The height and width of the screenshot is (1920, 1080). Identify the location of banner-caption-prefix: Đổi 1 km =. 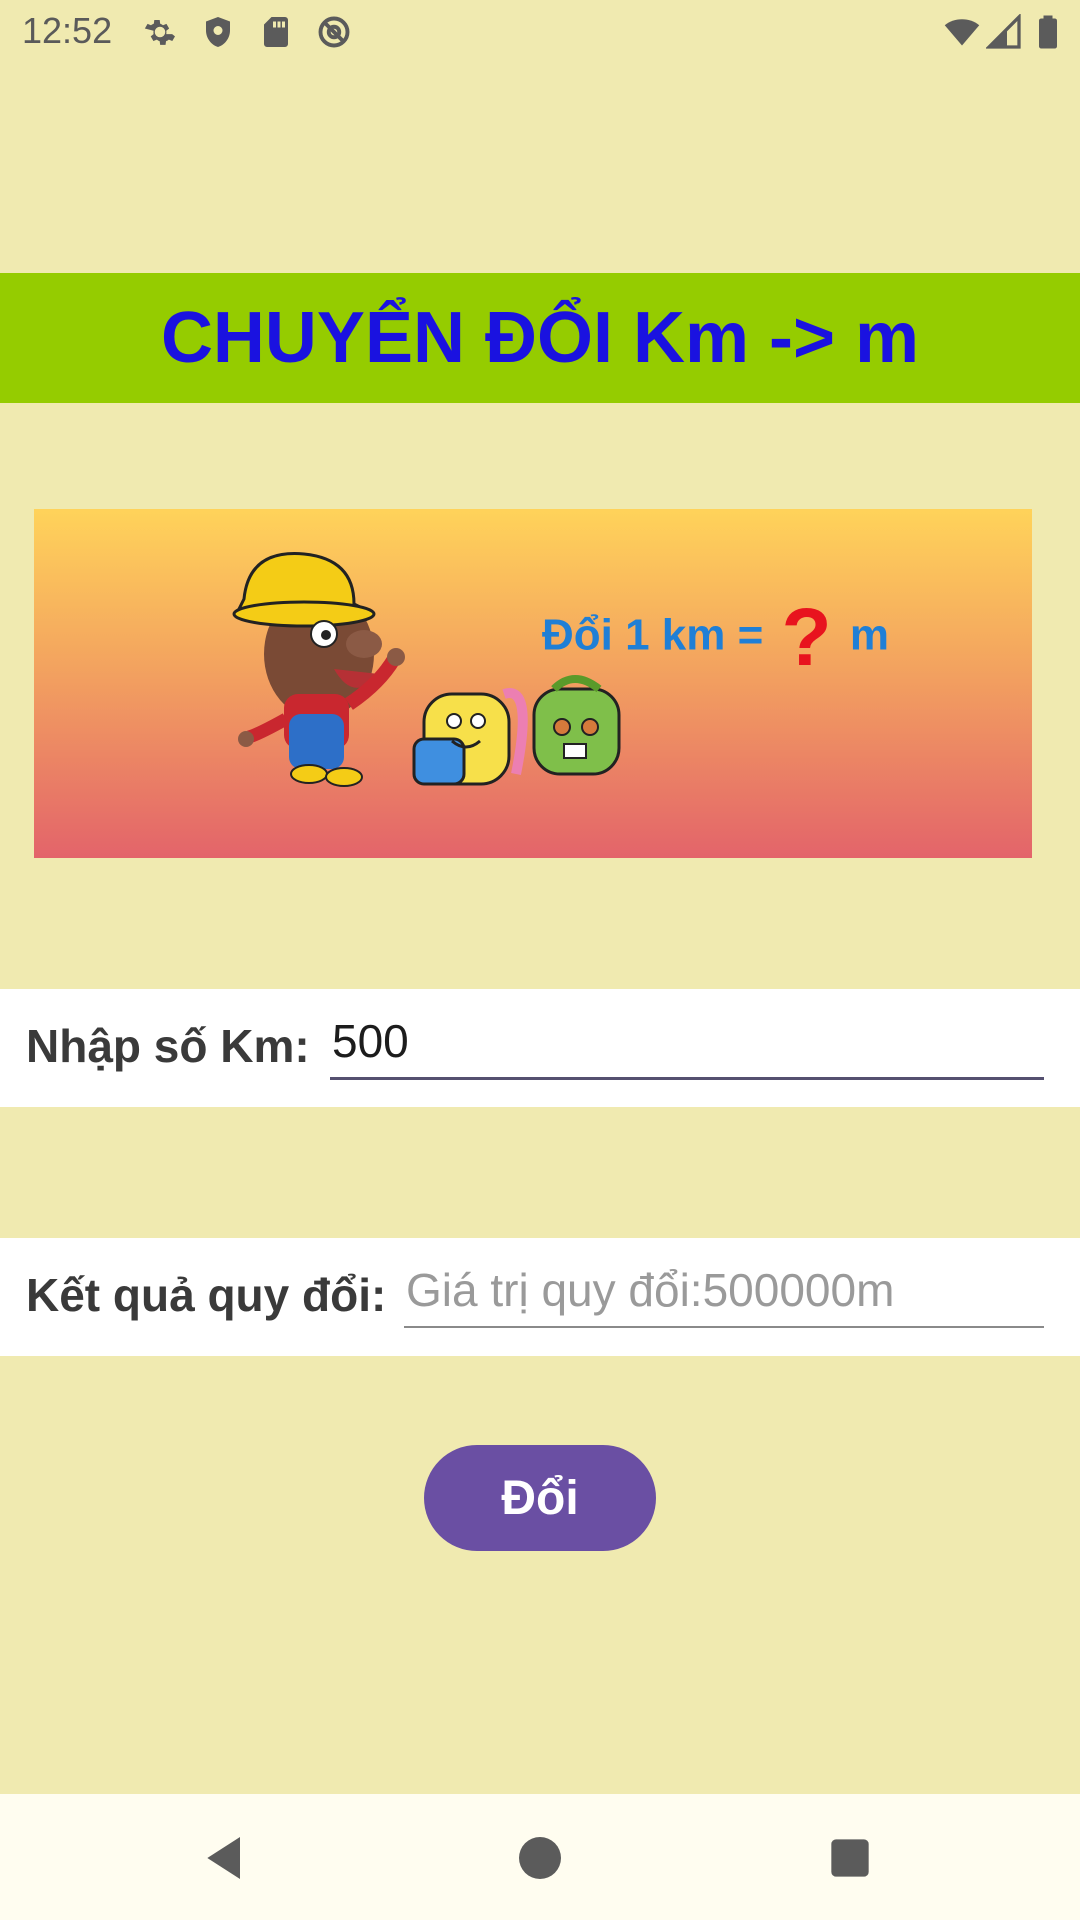
(659, 635).